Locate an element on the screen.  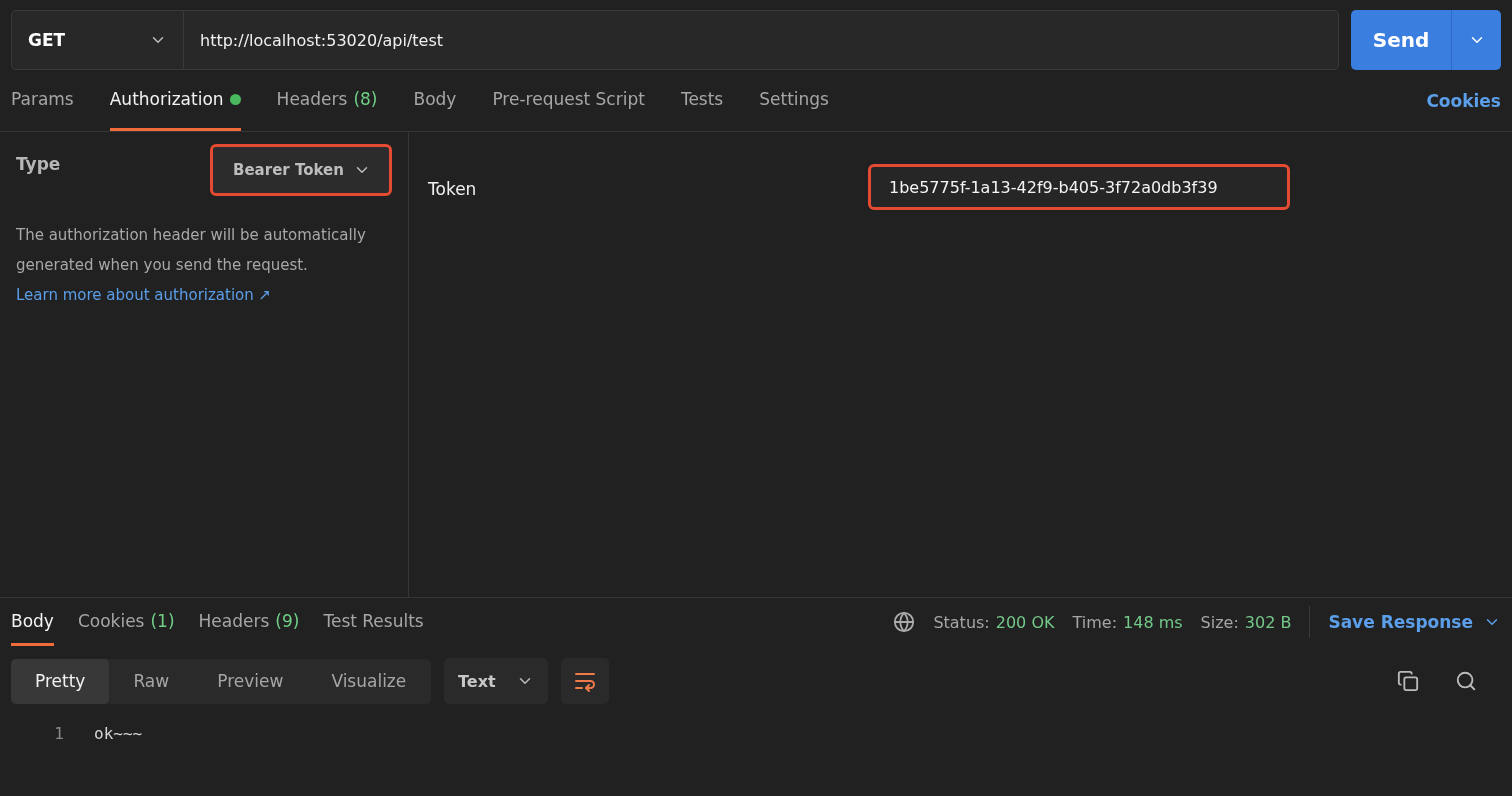
view-tab: Raw is located at coordinates (151, 681).